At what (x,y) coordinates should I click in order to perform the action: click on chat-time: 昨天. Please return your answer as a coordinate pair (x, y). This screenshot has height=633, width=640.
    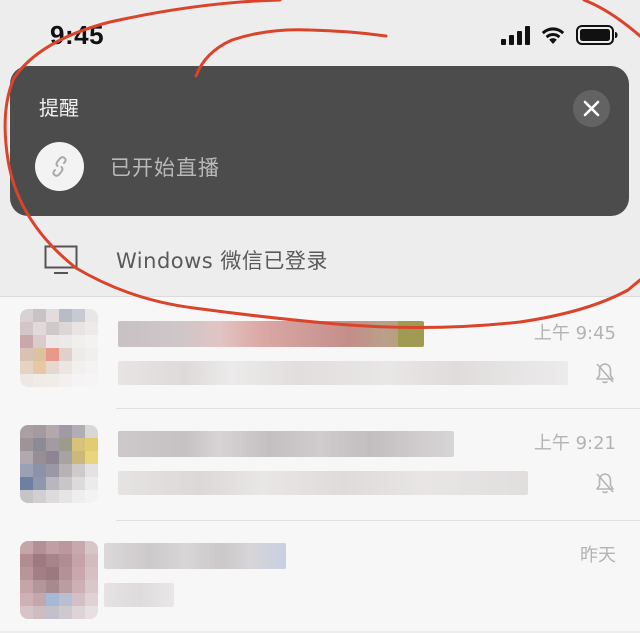
    Looking at the image, I should click on (598, 555).